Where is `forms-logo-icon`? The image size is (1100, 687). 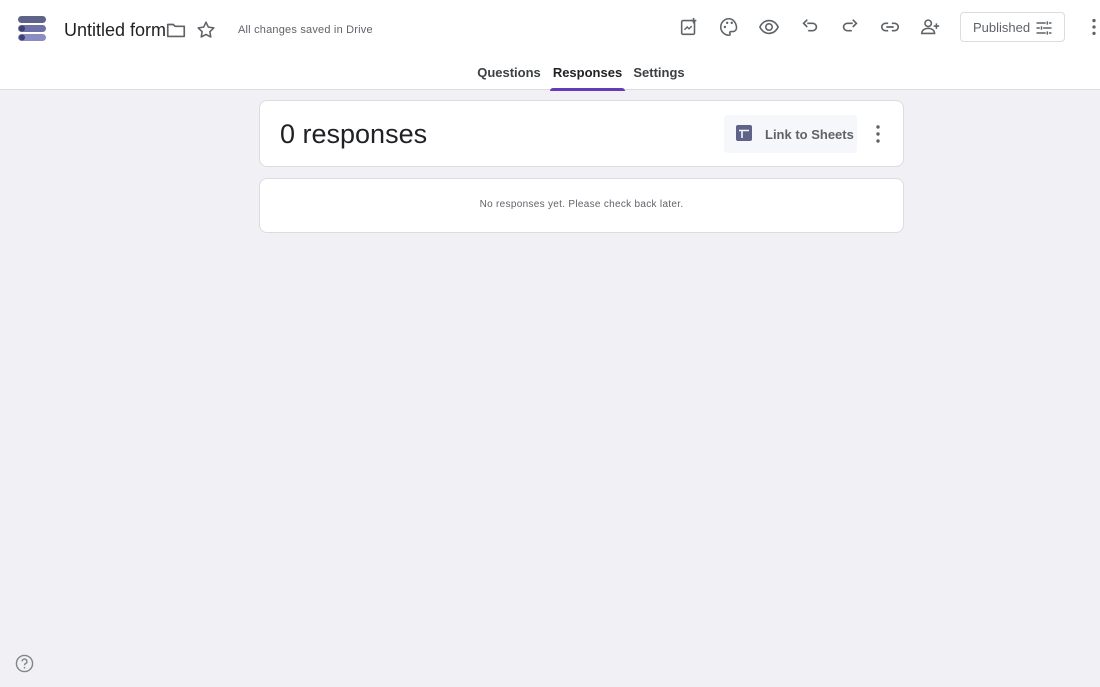 forms-logo-icon is located at coordinates (32, 28).